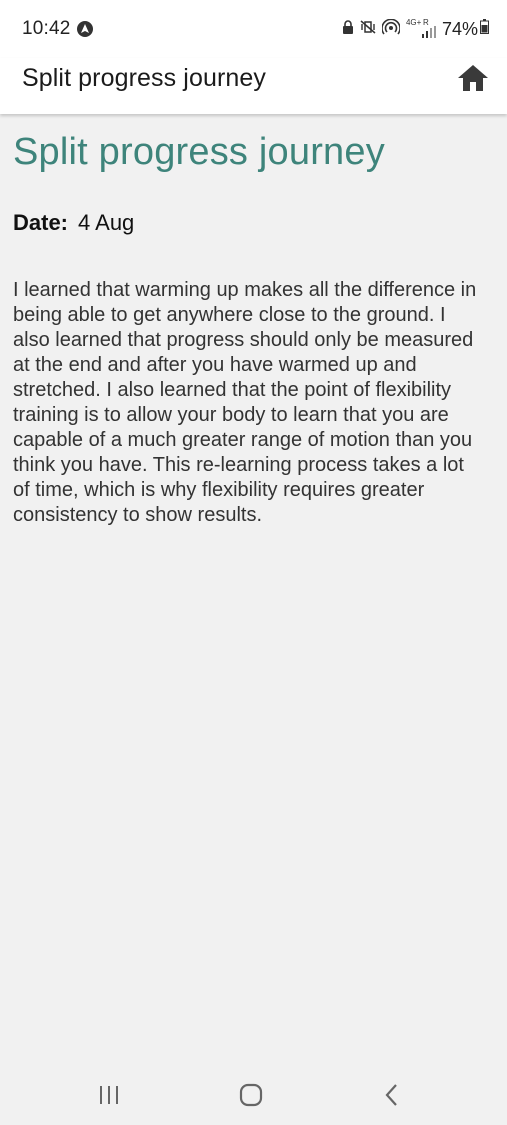 Image resolution: width=507 pixels, height=1125 pixels. I want to click on date-value: 4 Aug, so click(106, 222).